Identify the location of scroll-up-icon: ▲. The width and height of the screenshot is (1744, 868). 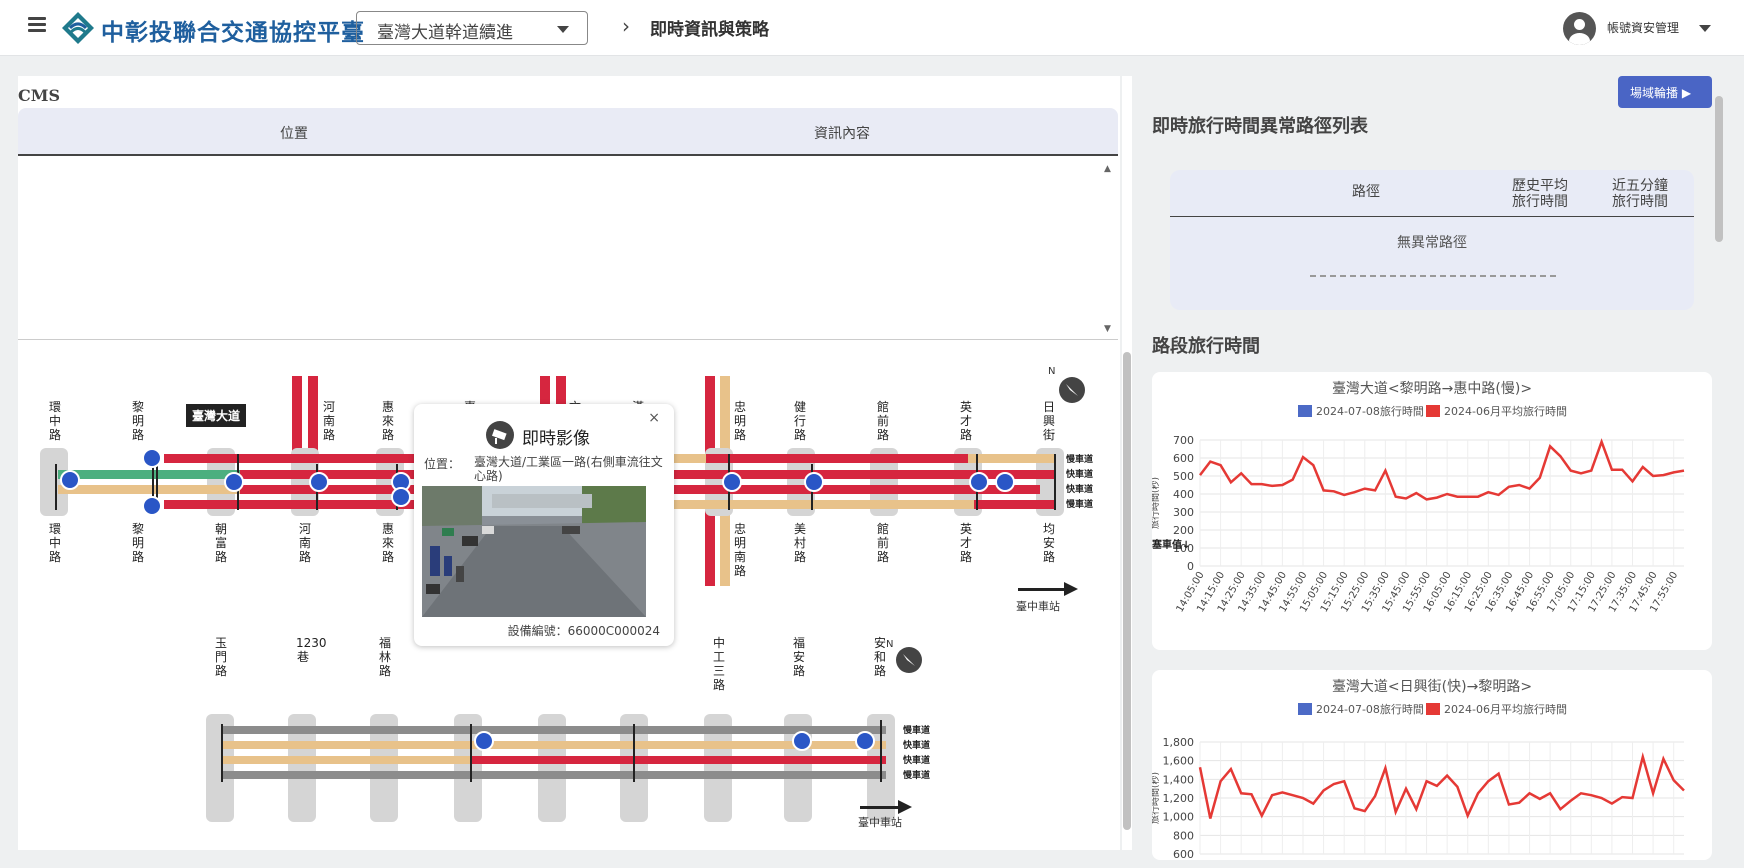
(1107, 169).